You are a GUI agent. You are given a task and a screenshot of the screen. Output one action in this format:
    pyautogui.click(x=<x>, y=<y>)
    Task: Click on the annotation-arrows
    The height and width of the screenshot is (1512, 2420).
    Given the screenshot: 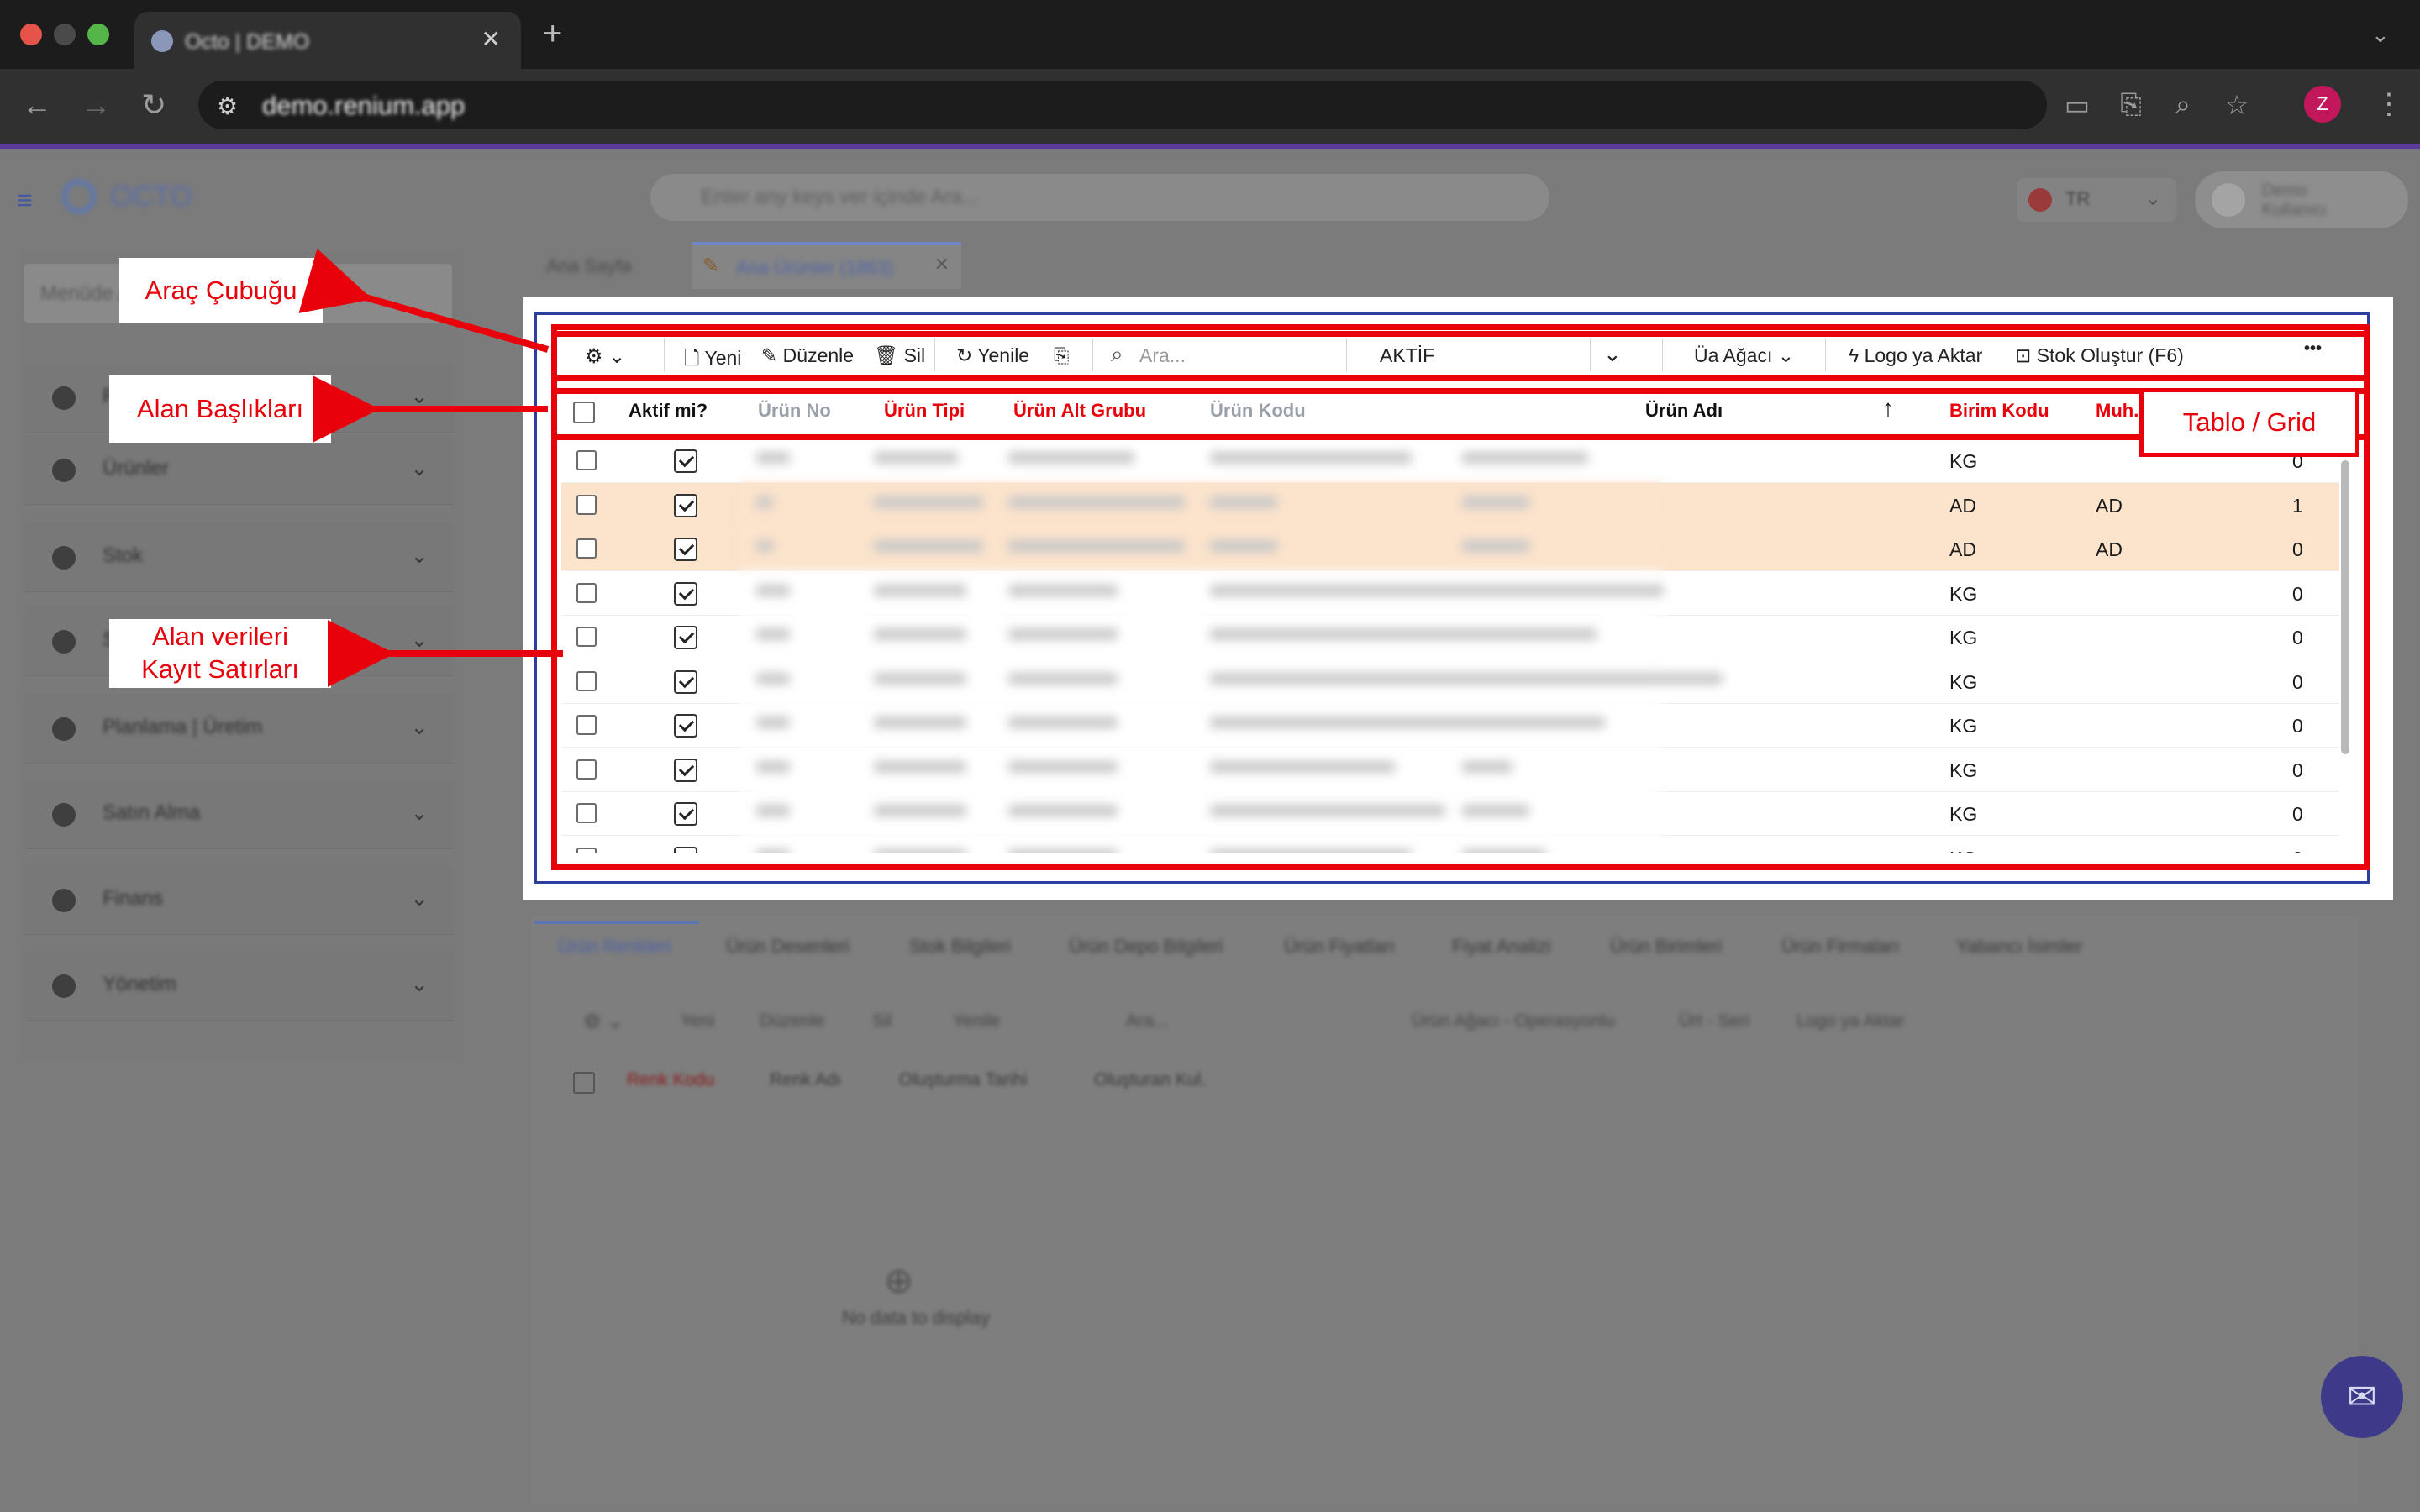 What is the action you would take?
    pyautogui.click(x=431, y=467)
    